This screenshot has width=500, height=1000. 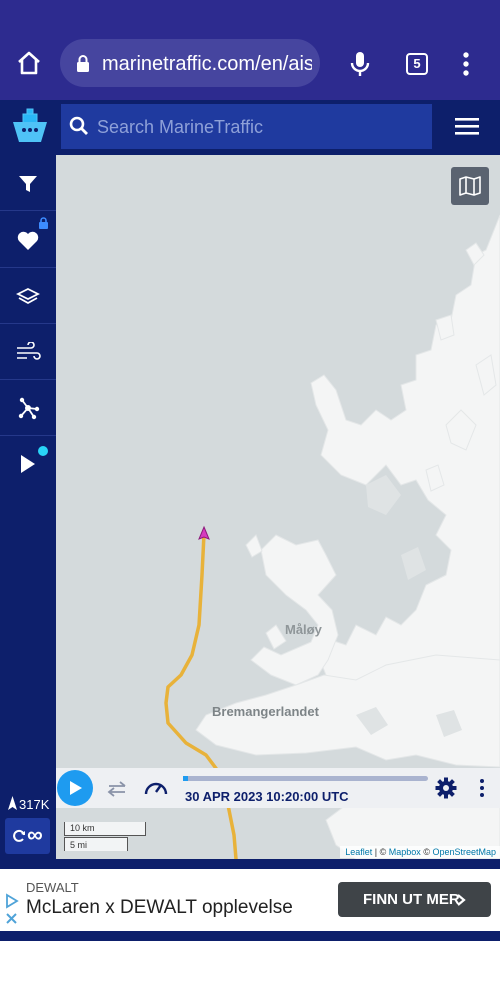 I want to click on scale-metric: 10 km, so click(x=105, y=829).